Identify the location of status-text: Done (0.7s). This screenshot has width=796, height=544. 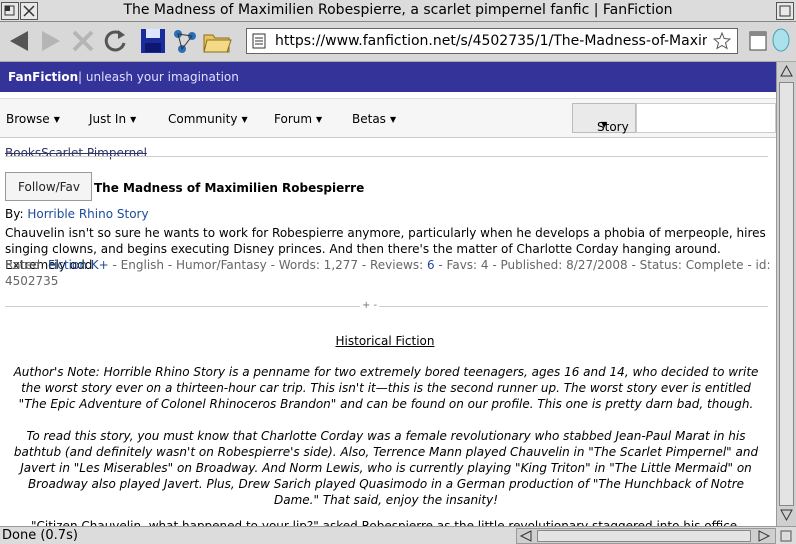
(40, 535).